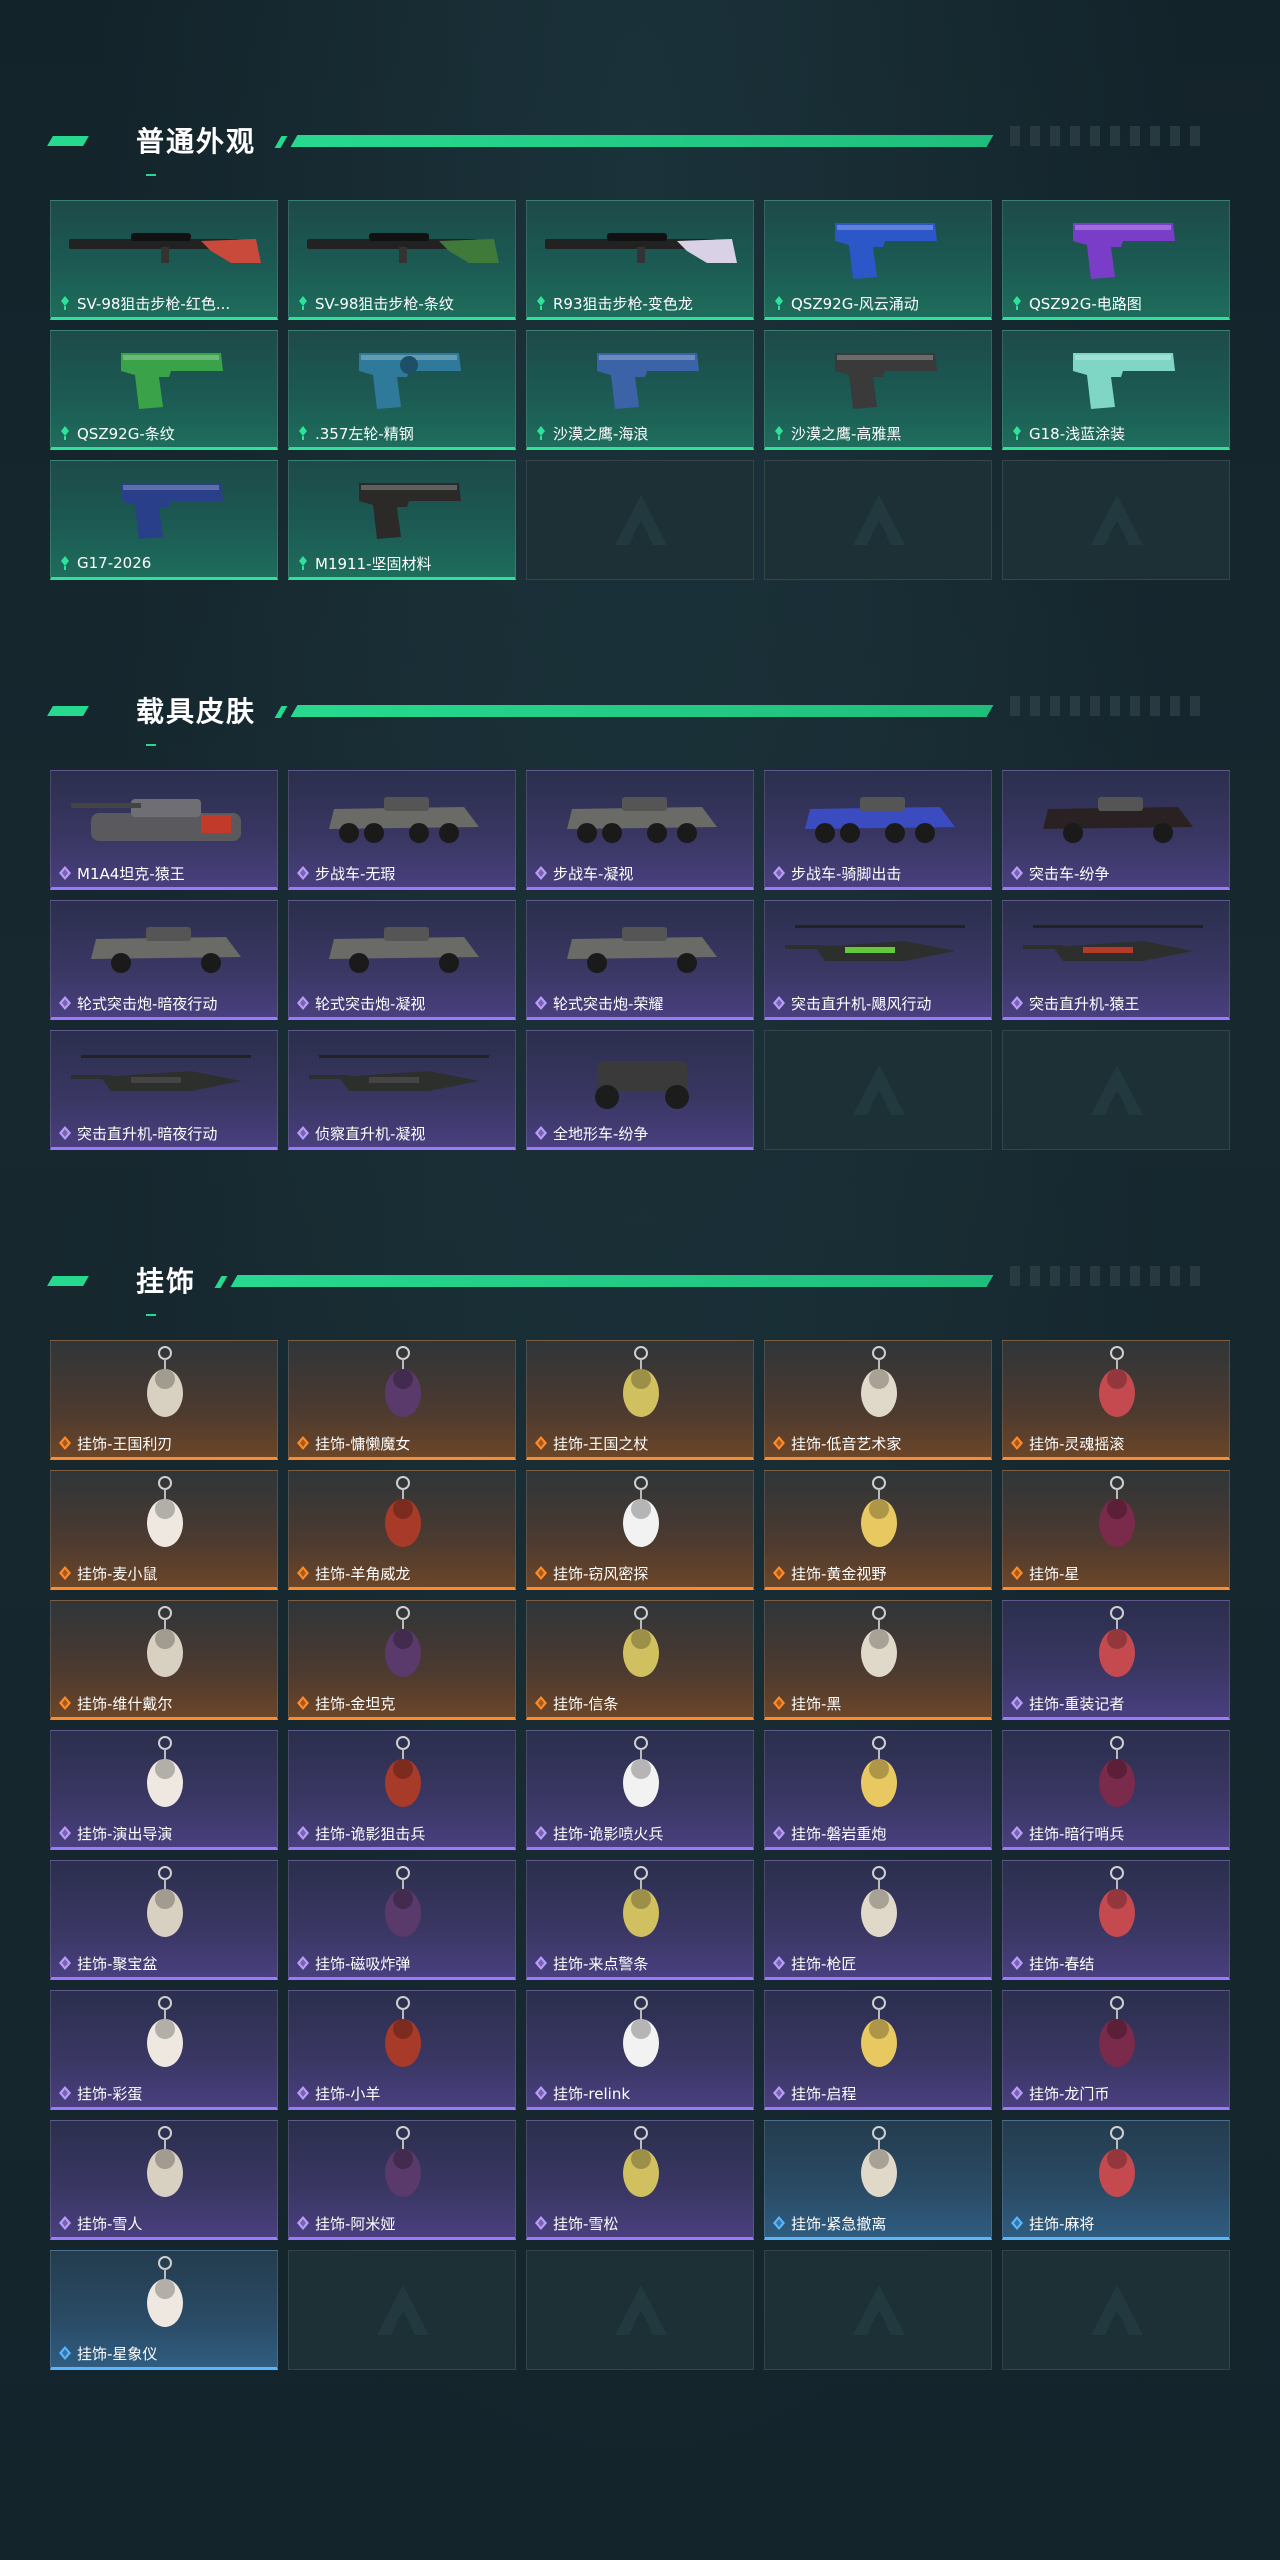 Image resolution: width=1280 pixels, height=2560 pixels. What do you see at coordinates (878, 2180) in the screenshot?
I see `item-card: 挂饰-紧急撤离` at bounding box center [878, 2180].